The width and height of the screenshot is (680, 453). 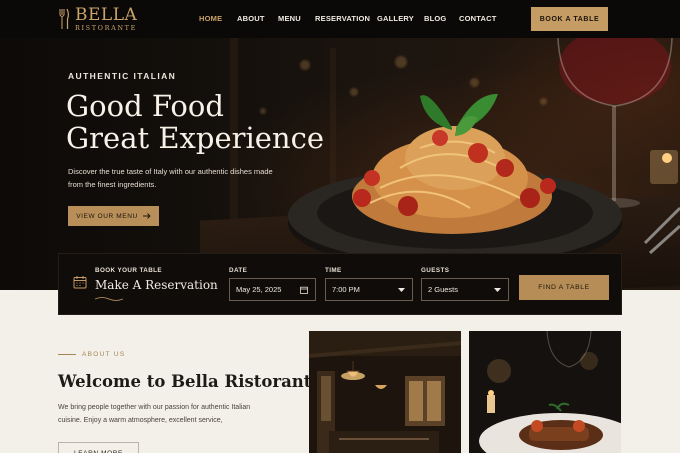 What do you see at coordinates (435, 270) in the screenshot?
I see `guests-label: GUESTS` at bounding box center [435, 270].